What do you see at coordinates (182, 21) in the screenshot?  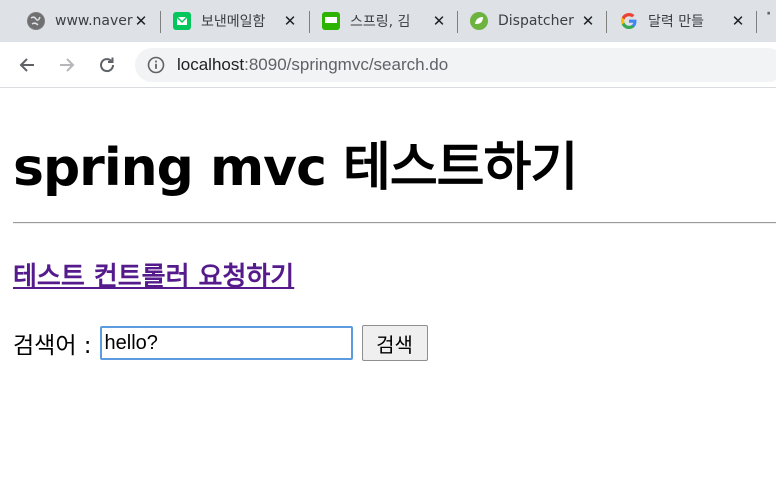 I see `mail-icon` at bounding box center [182, 21].